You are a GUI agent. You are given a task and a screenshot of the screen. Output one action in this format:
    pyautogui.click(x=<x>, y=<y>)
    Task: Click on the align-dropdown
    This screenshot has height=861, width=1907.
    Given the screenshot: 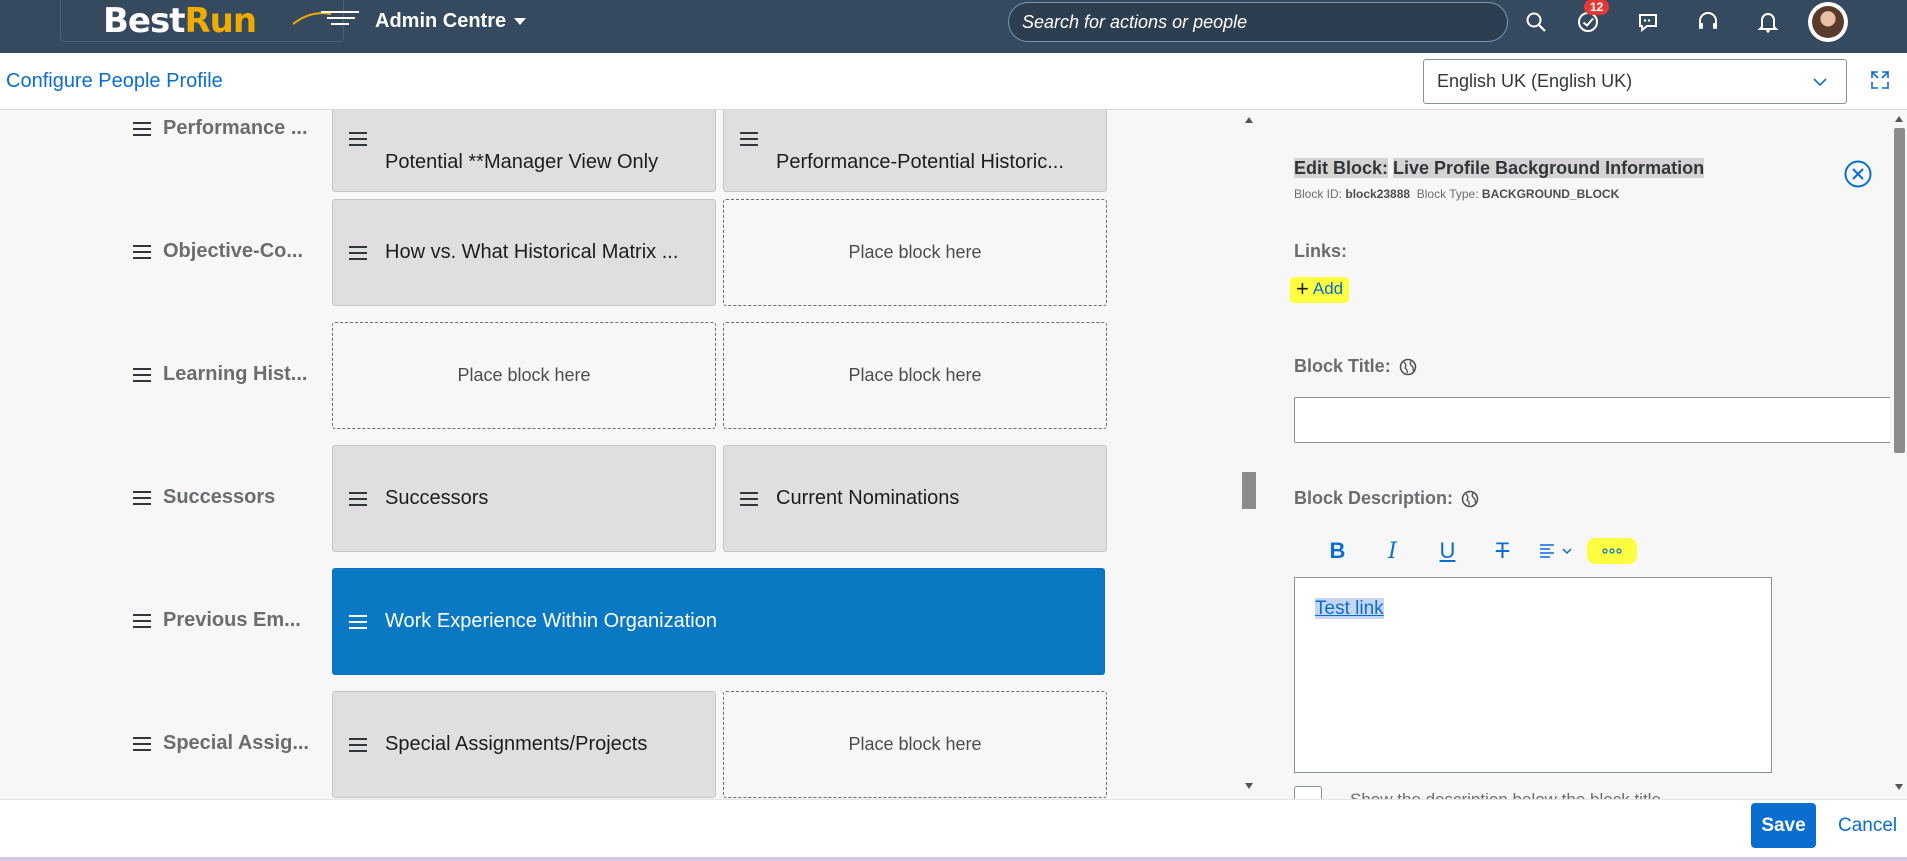 What is the action you would take?
    pyautogui.click(x=1557, y=551)
    